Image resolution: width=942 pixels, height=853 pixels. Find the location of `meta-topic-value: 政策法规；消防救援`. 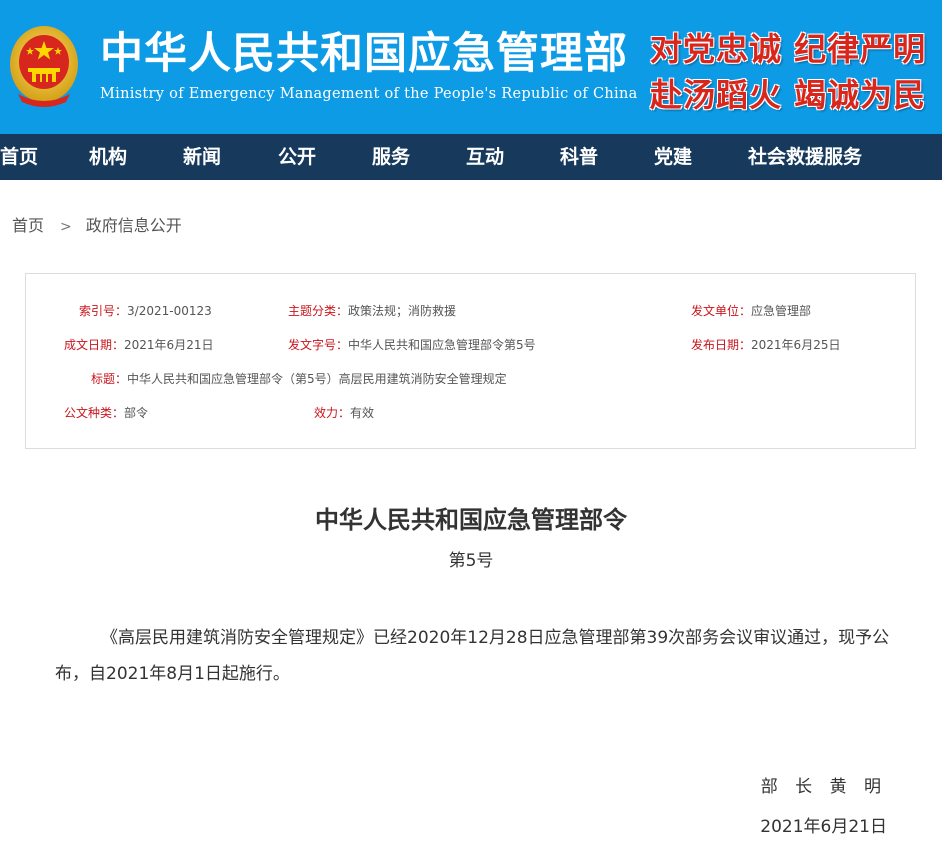

meta-topic-value: 政策法规；消防救援 is located at coordinates (402, 311).